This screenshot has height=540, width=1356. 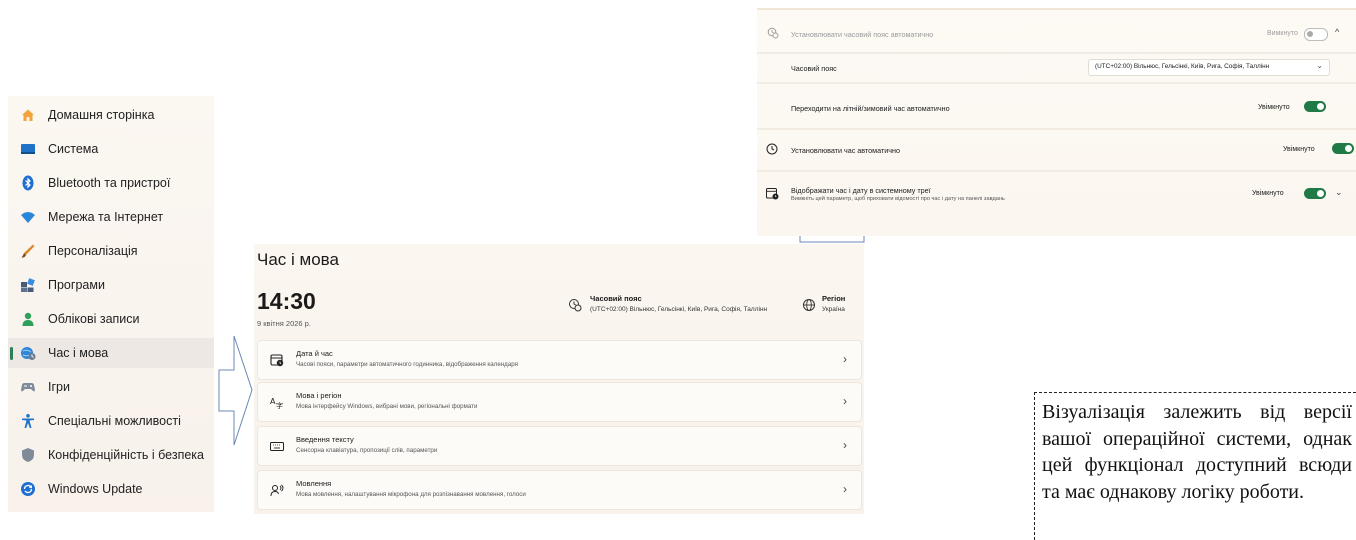 What do you see at coordinates (298, 259) in the screenshot?
I see `page-title: Час і мова` at bounding box center [298, 259].